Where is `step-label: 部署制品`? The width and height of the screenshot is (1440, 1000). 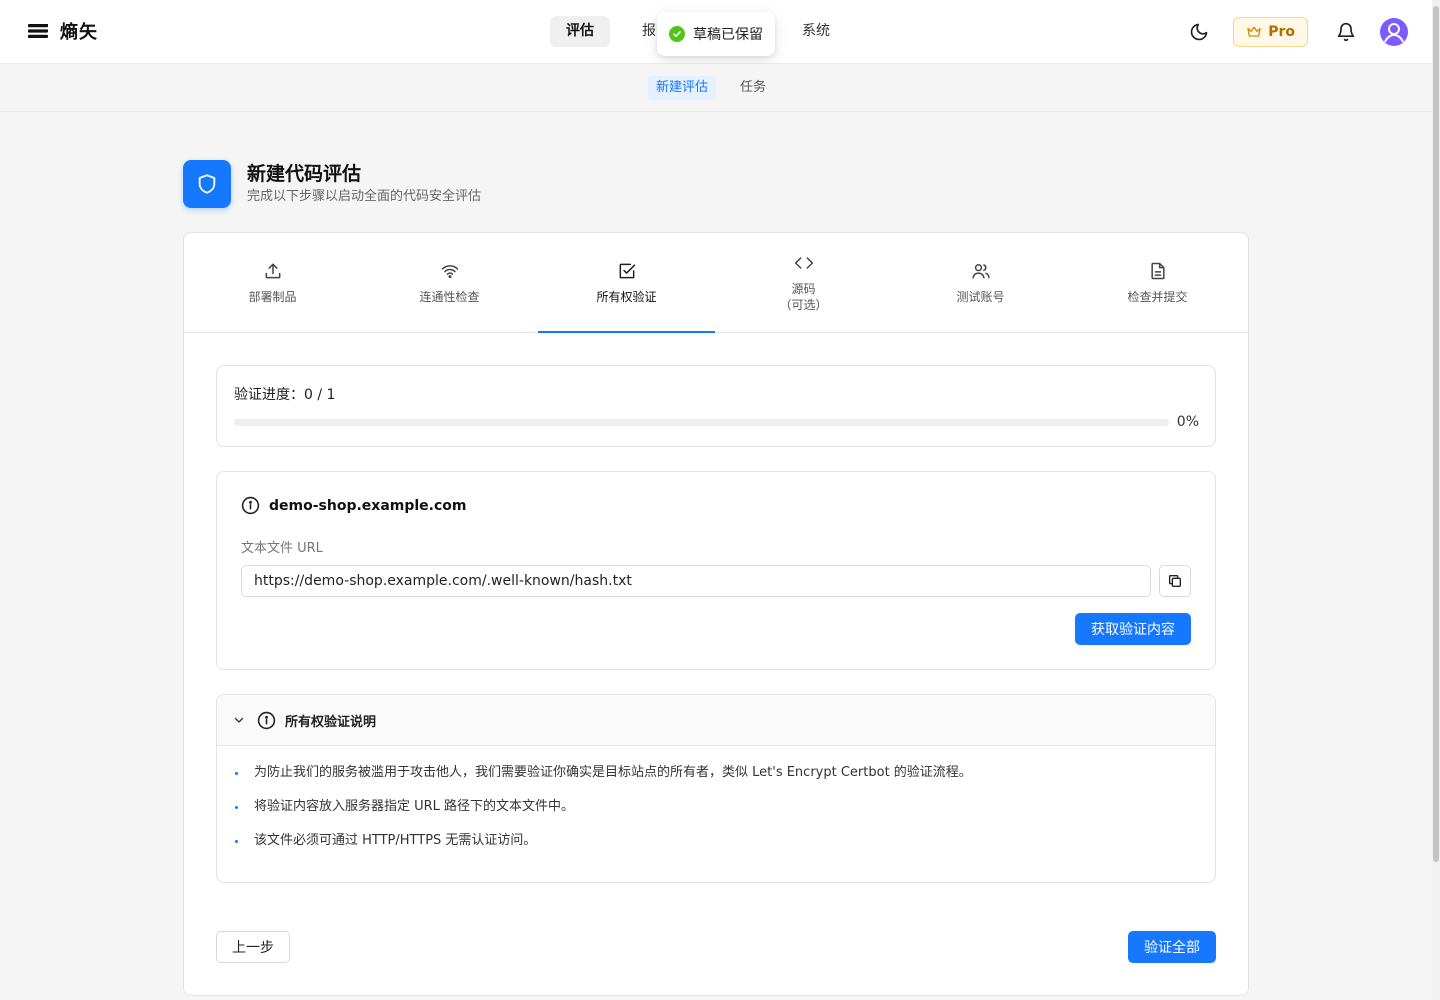 step-label: 部署制品 is located at coordinates (272, 296).